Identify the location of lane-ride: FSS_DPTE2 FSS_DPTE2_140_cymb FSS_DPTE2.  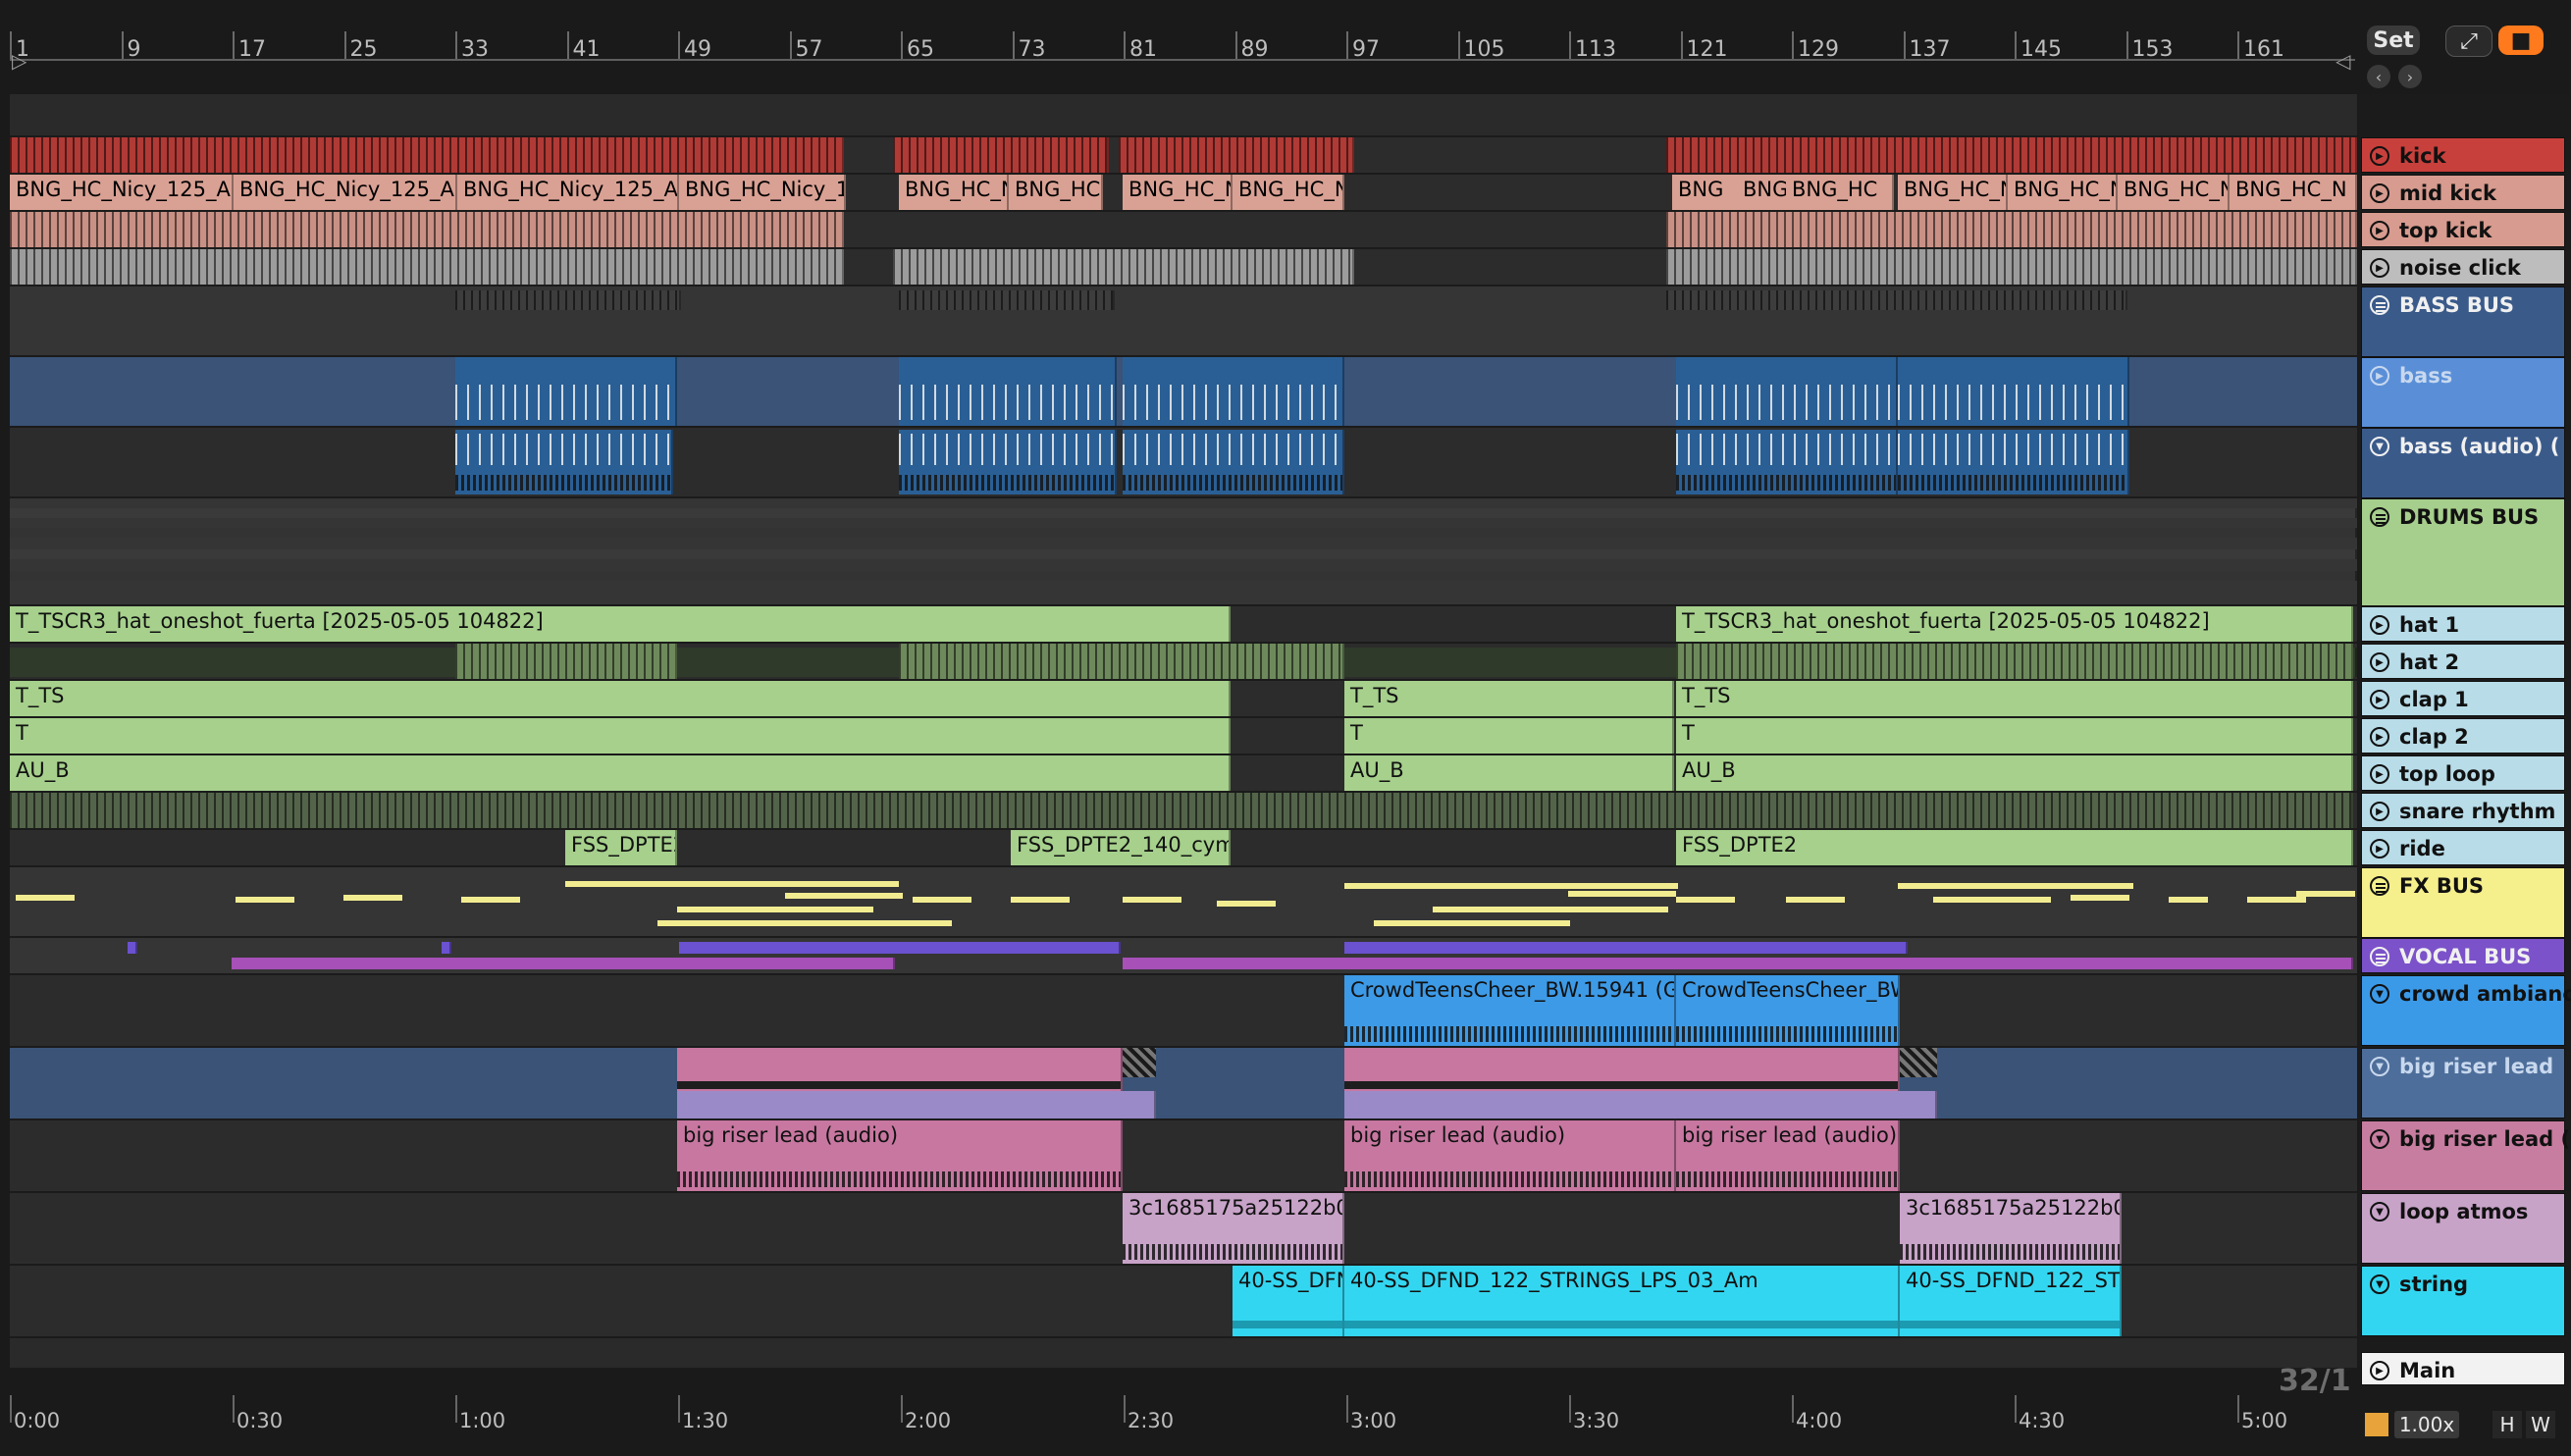
(1184, 848).